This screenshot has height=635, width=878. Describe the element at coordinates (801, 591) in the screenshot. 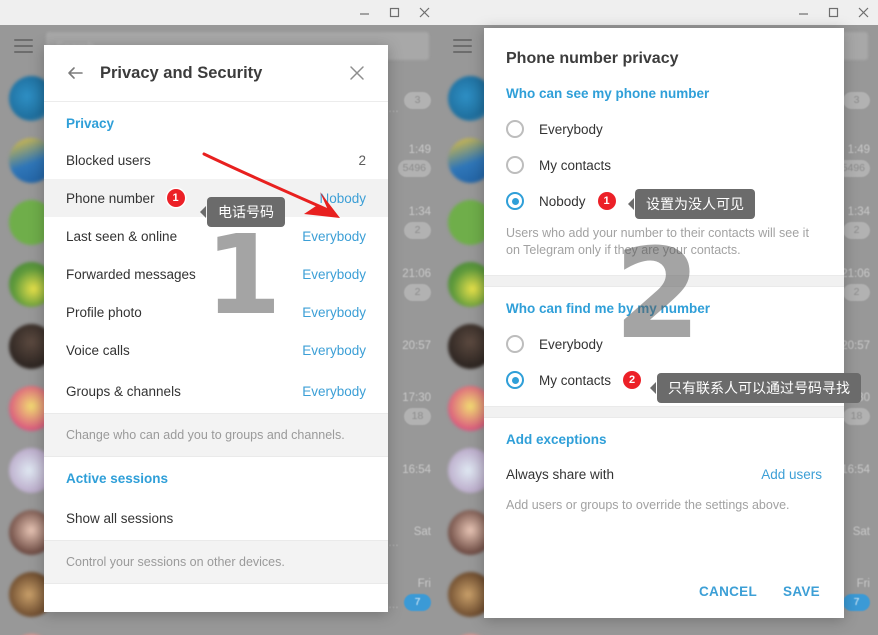

I see `save-button: SAVE` at that location.